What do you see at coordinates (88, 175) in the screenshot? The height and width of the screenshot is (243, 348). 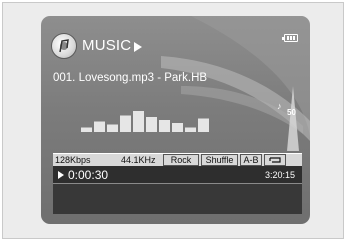 I see `elapsed-time: 0:00:30` at bounding box center [88, 175].